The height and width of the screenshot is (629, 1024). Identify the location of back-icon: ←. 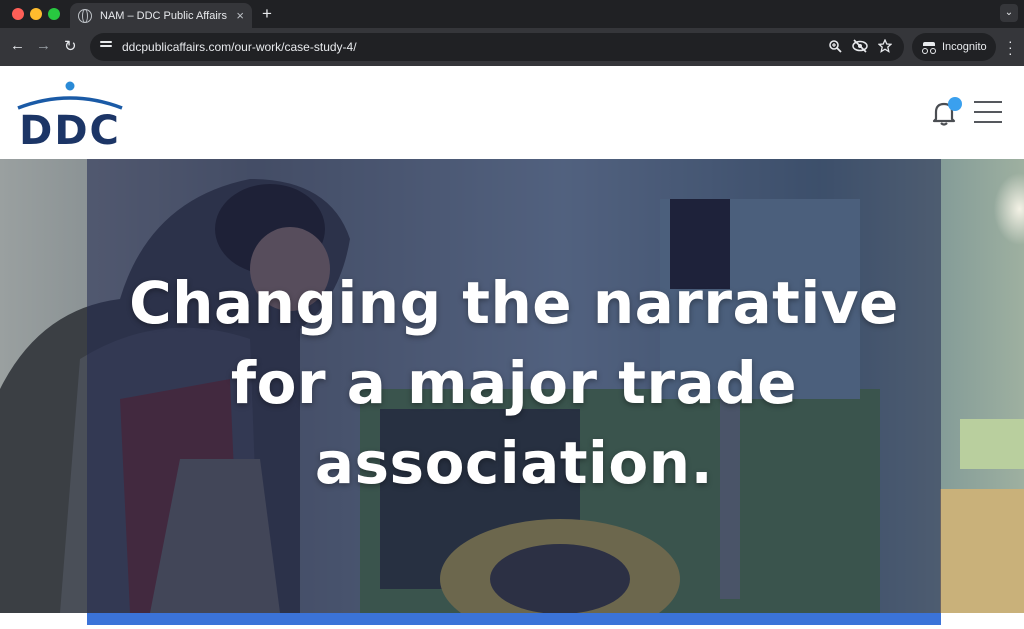
(17, 45).